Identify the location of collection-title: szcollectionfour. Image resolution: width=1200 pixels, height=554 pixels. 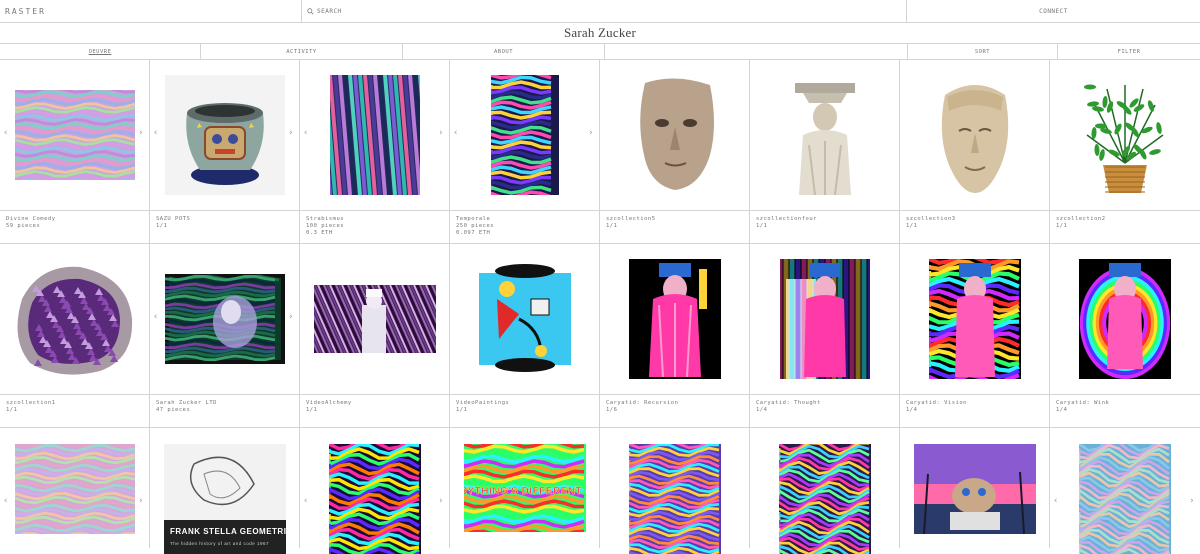
(825, 219).